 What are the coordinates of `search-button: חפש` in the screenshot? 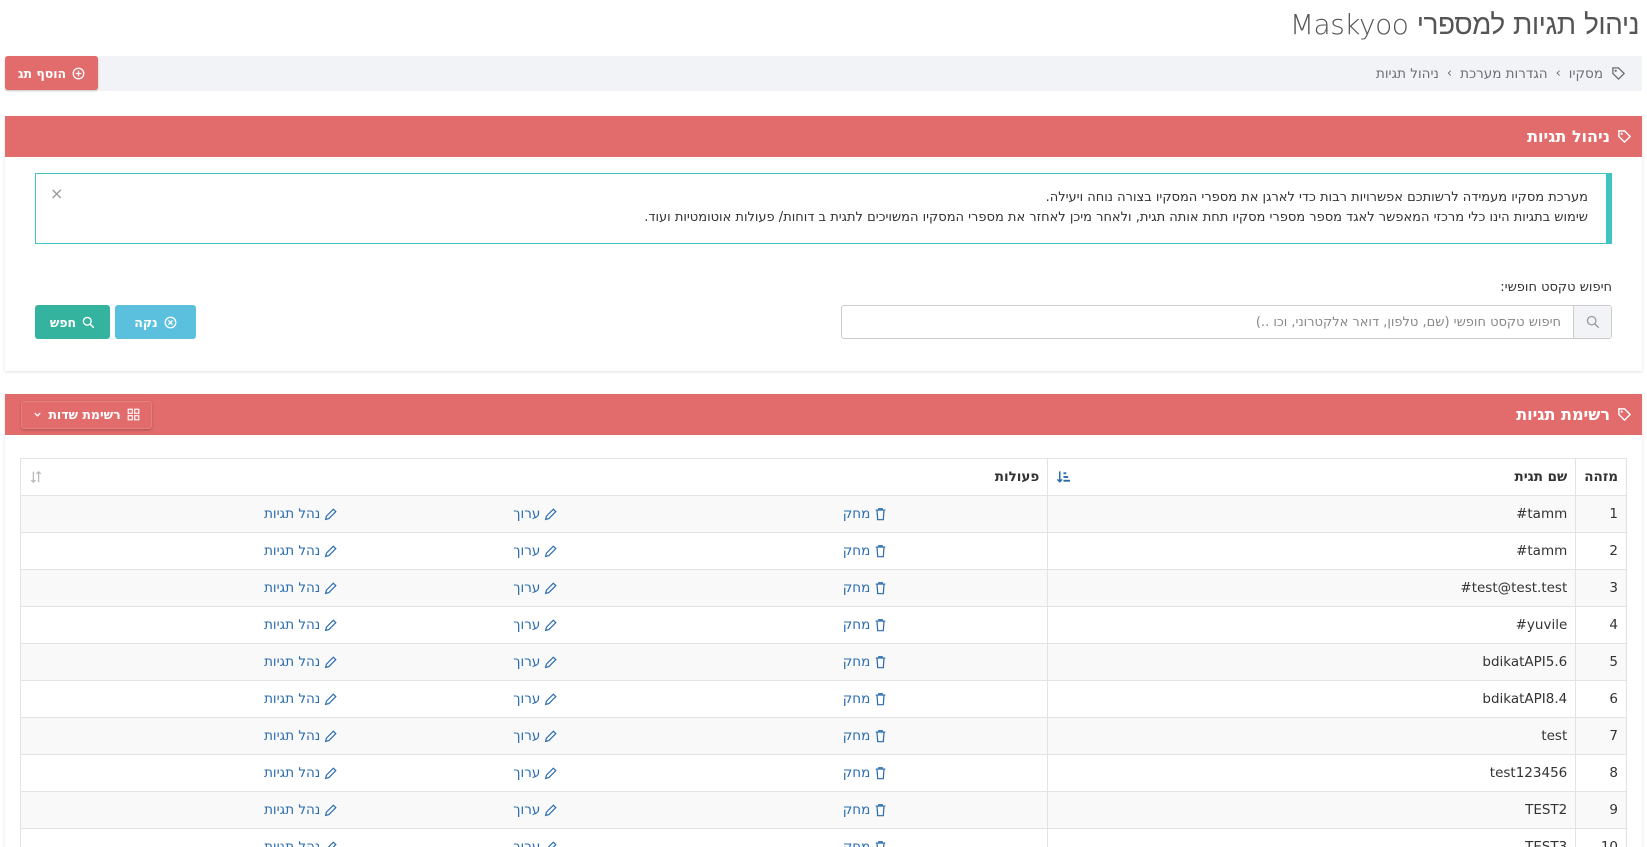 It's located at (72, 322).